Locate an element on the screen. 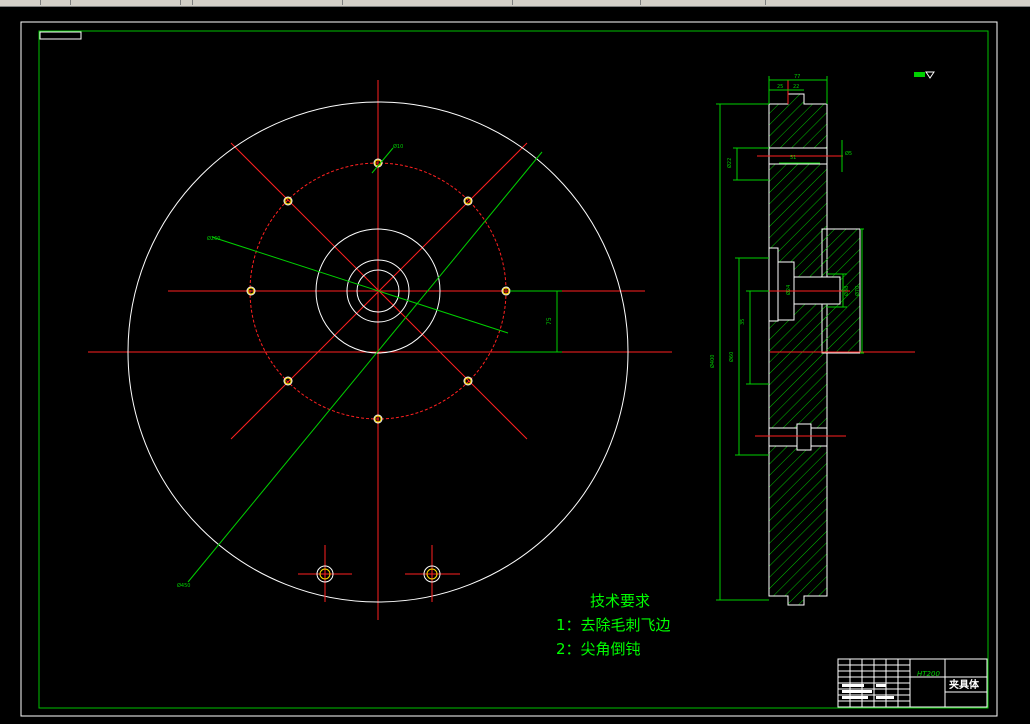 The image size is (1030, 724). leader-pcd is located at coordinates (360, 285).